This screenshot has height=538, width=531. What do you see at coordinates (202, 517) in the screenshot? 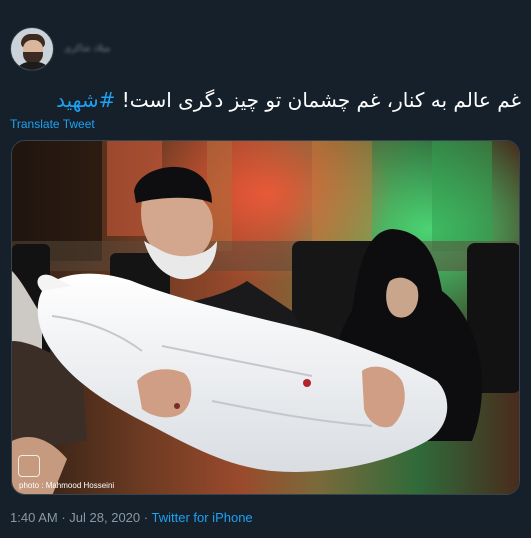
I see `tweet-source-link: Twitter for iPhone` at bounding box center [202, 517].